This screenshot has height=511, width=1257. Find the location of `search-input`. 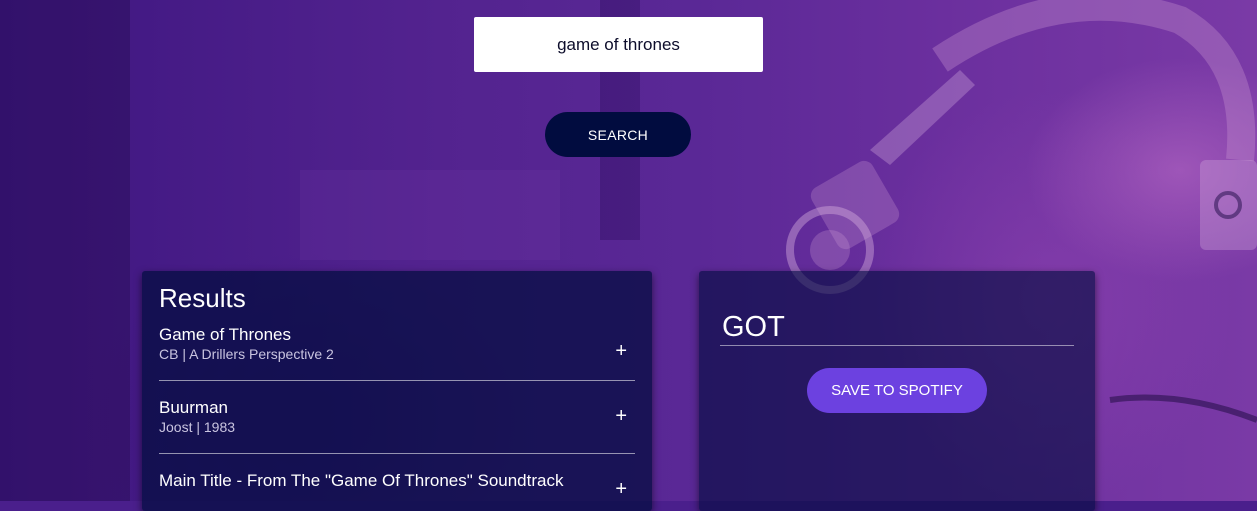

search-input is located at coordinates (618, 44).